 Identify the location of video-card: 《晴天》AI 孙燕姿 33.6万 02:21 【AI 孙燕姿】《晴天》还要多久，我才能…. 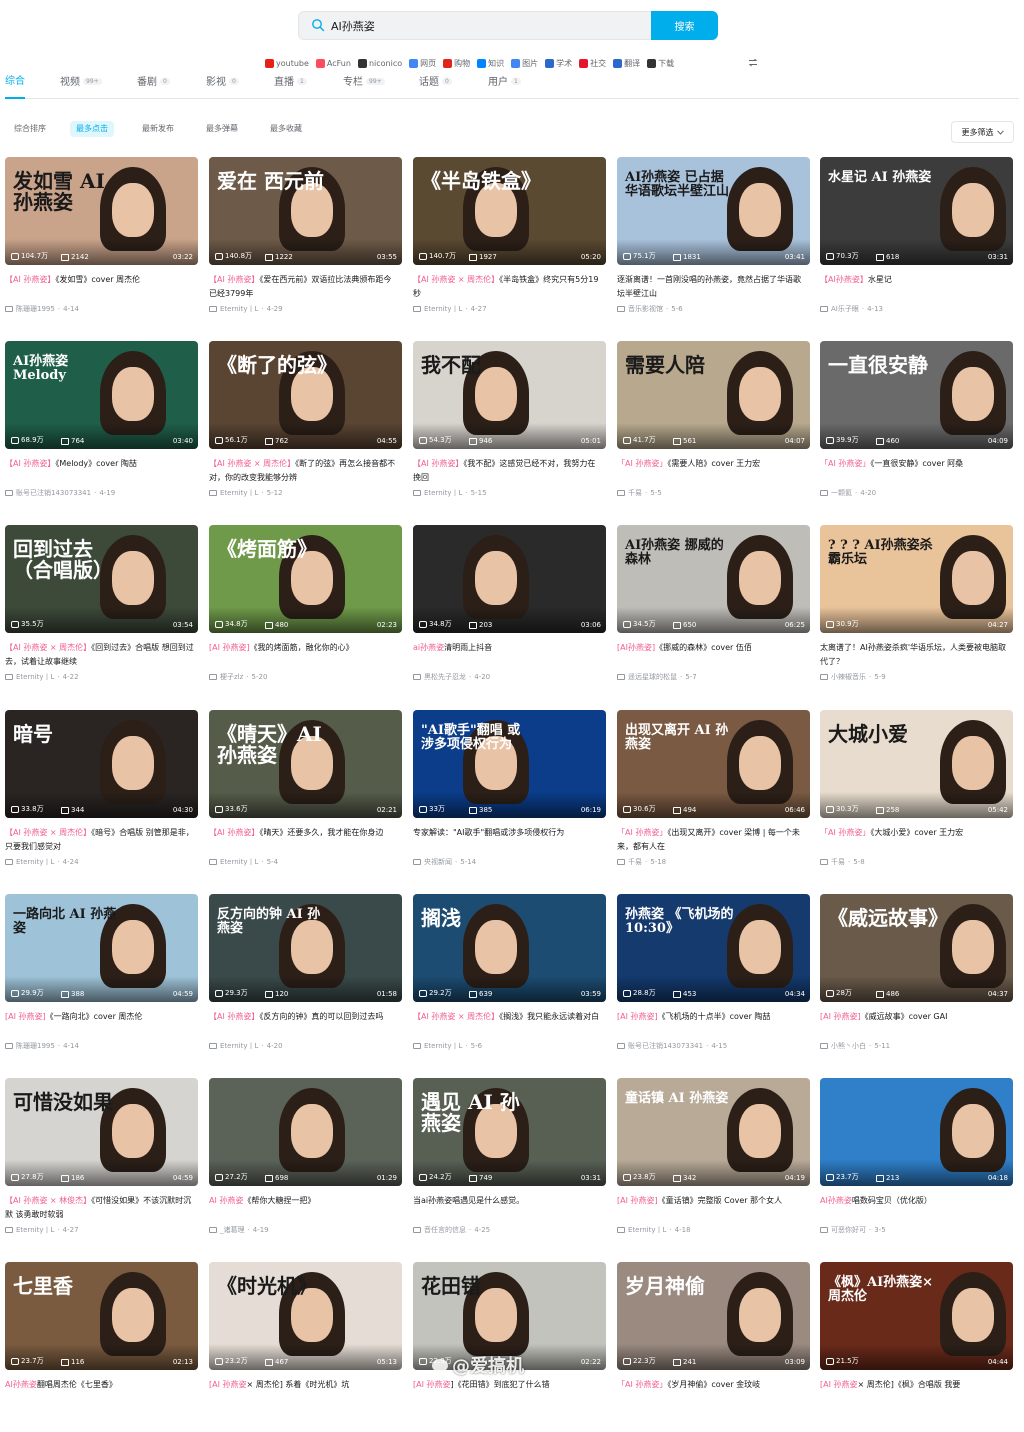
(305, 795).